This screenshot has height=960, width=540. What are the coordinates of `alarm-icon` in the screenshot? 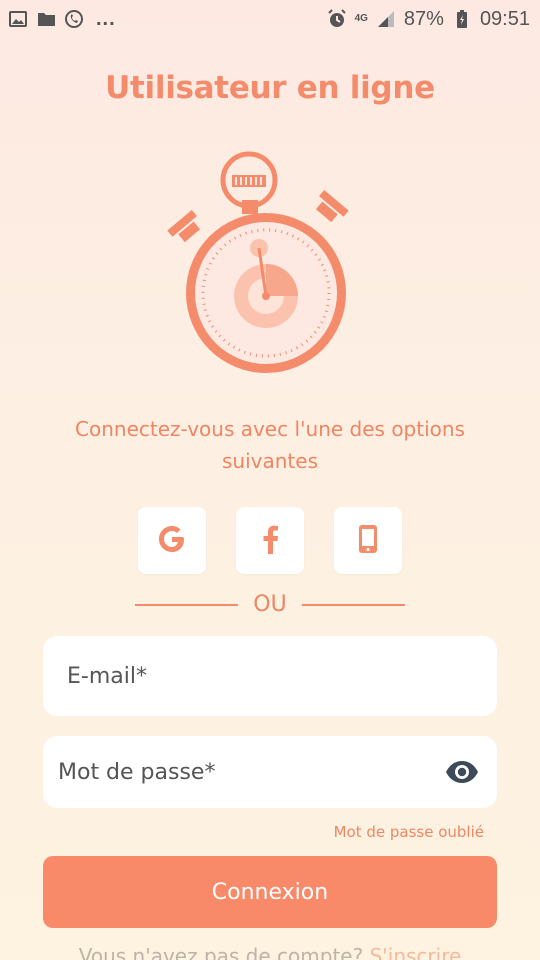 It's located at (337, 19).